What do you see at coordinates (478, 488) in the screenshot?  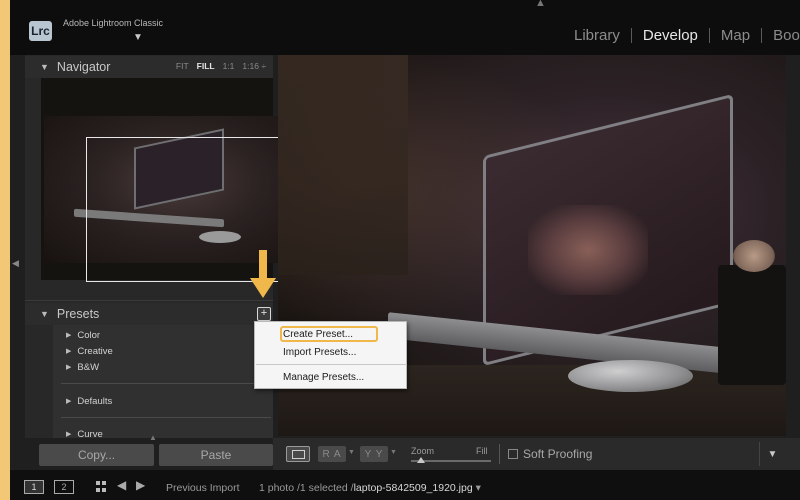 I see `chevron-down-icon: ▾` at bounding box center [478, 488].